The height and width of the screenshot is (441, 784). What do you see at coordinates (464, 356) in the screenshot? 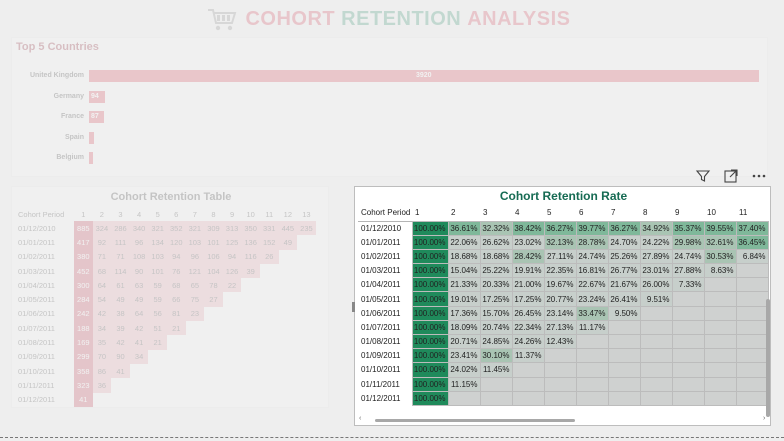
I see `retention-rate-cell: 23.41%` at bounding box center [464, 356].